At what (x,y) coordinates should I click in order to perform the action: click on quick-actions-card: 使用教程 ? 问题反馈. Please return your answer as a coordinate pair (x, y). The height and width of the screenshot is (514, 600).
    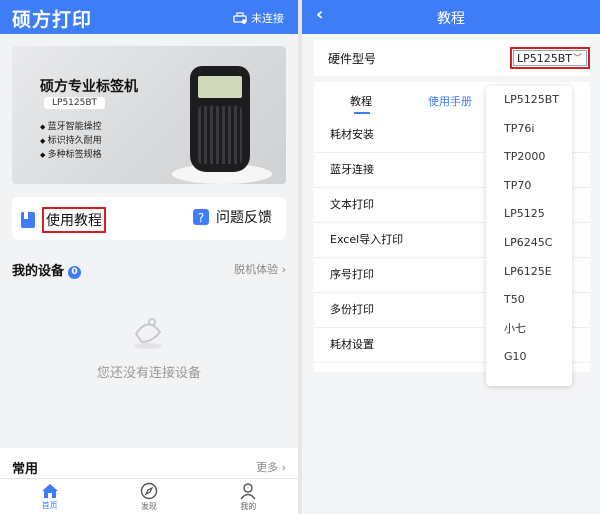
    Looking at the image, I should click on (149, 218).